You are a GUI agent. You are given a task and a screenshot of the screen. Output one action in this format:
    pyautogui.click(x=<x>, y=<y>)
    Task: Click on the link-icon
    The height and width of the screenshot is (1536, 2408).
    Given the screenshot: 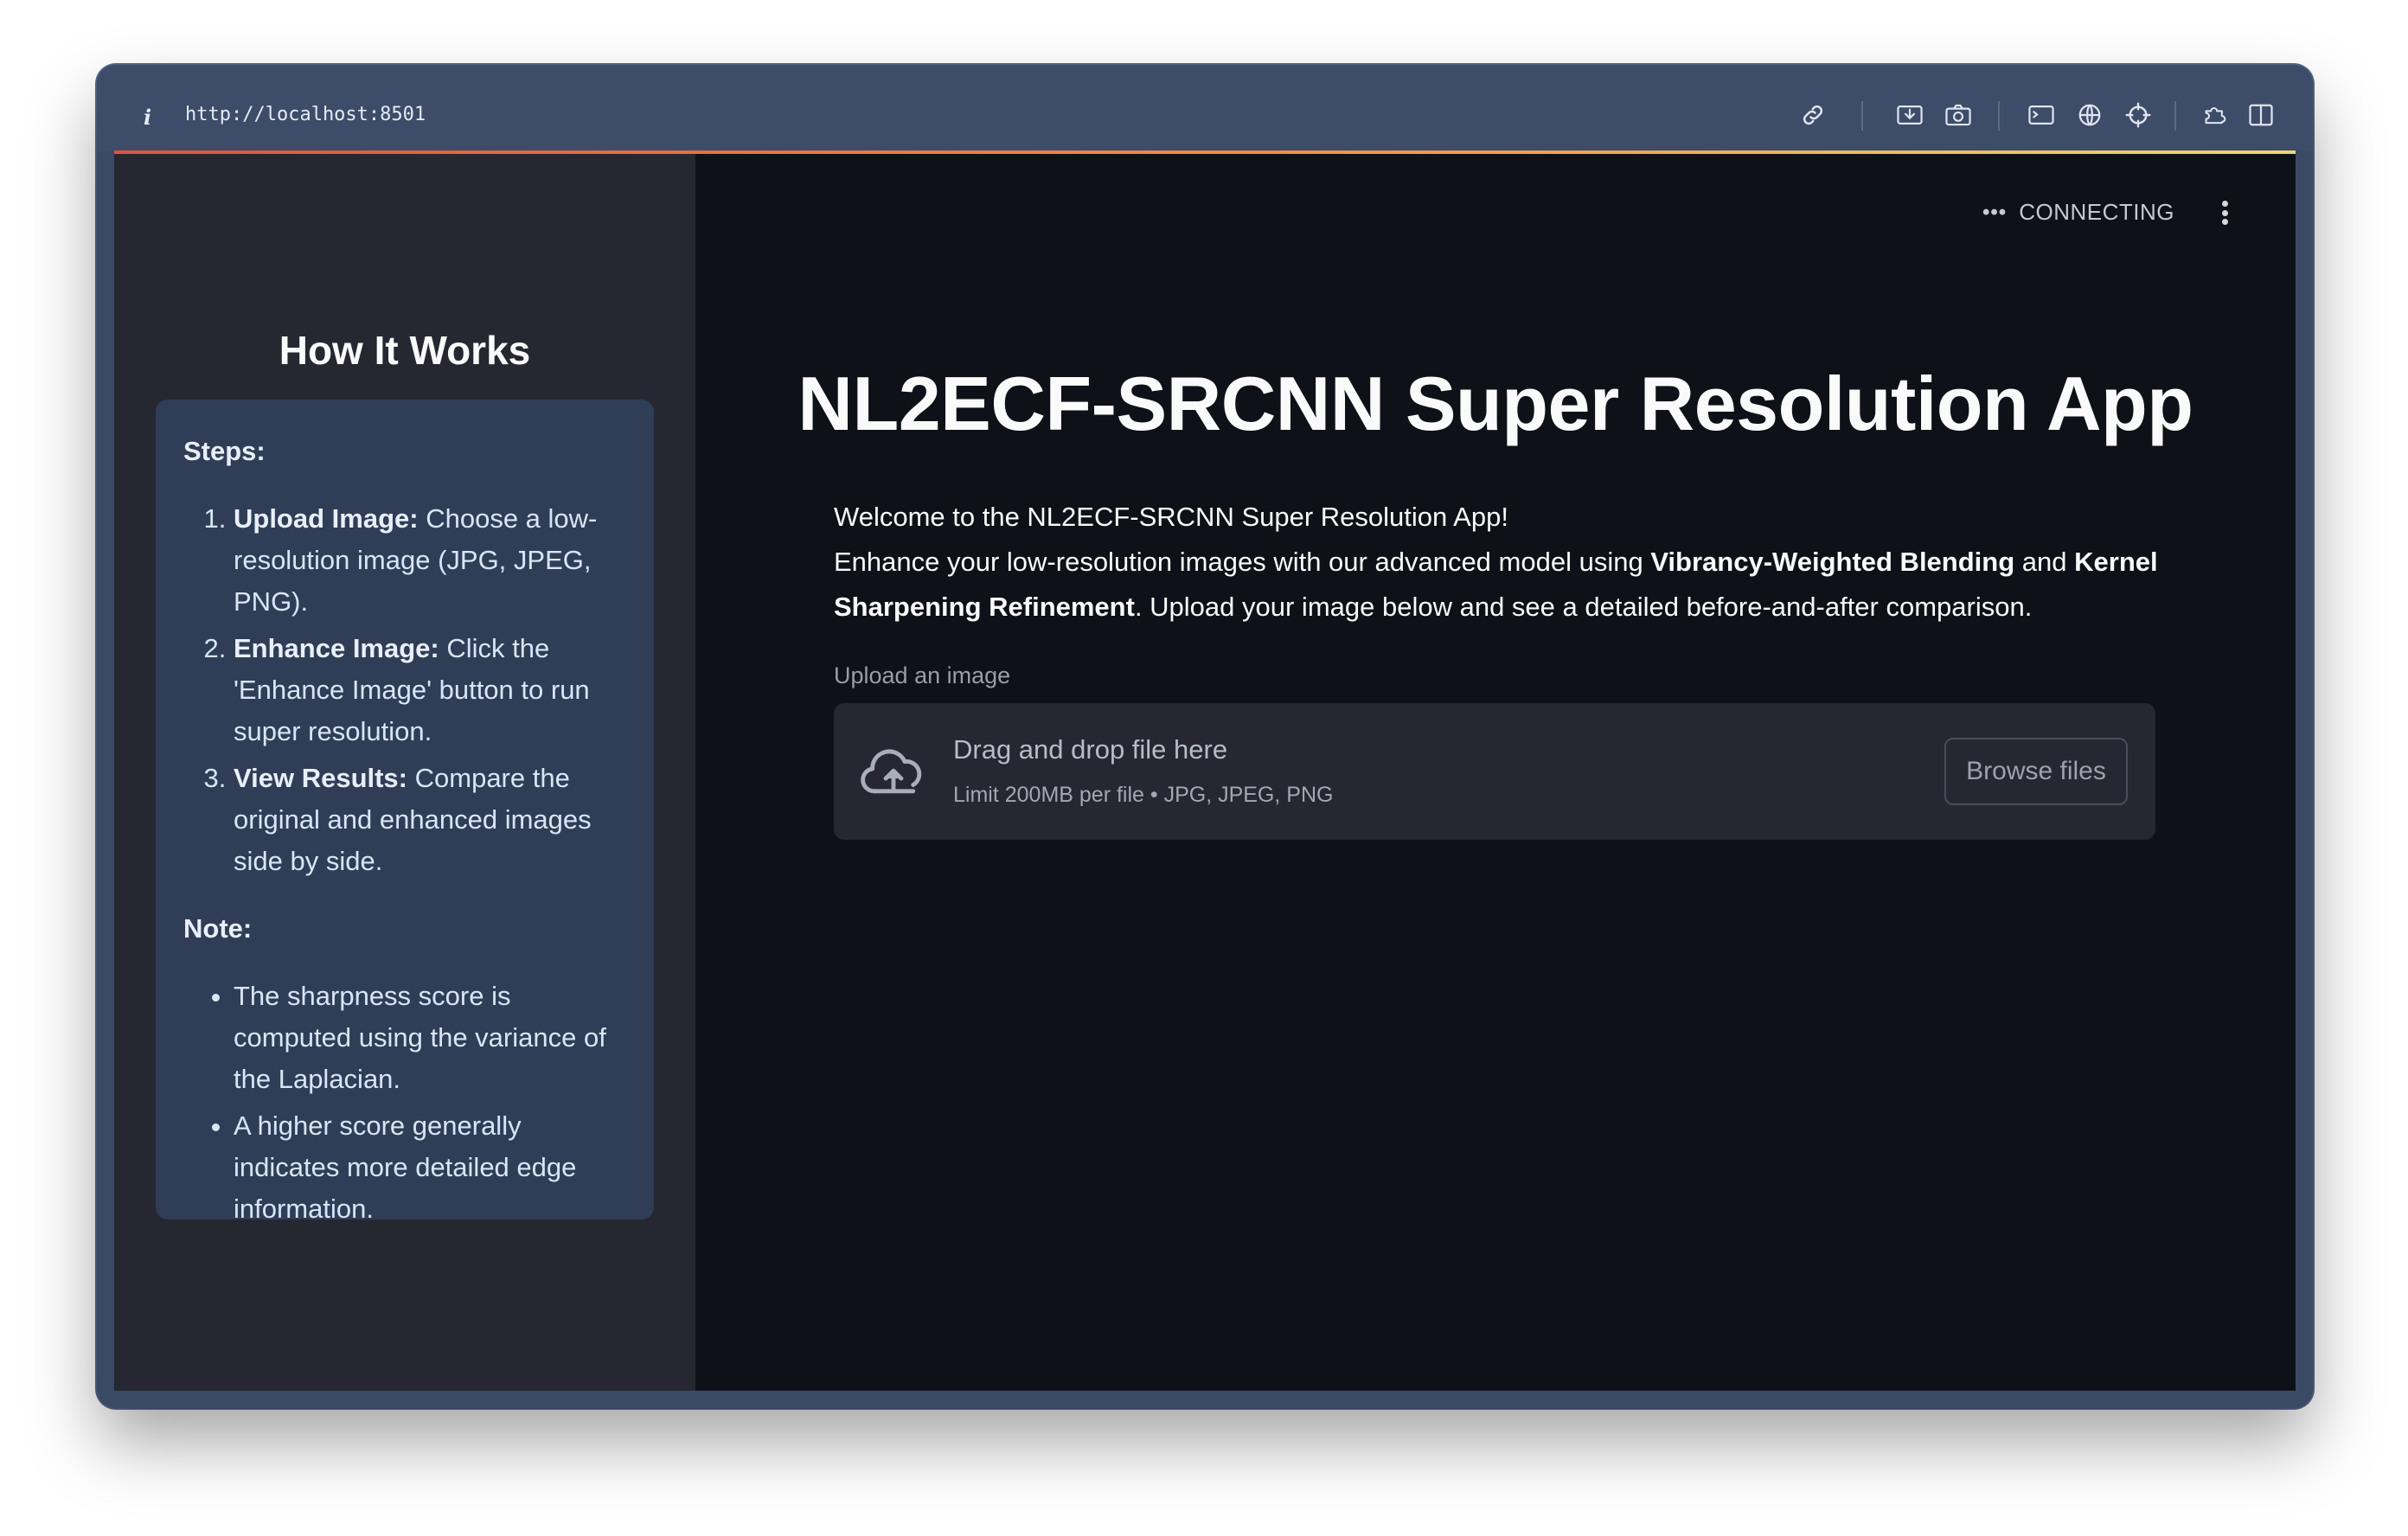 What is the action you would take?
    pyautogui.click(x=1813, y=115)
    